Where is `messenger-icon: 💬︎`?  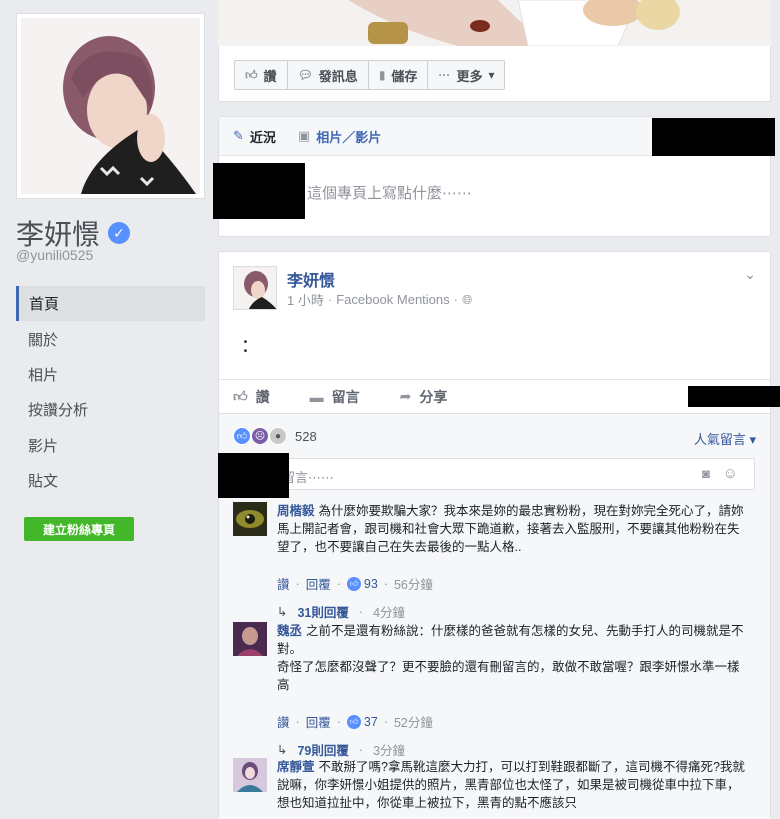 messenger-icon: 💬︎ is located at coordinates (305, 75).